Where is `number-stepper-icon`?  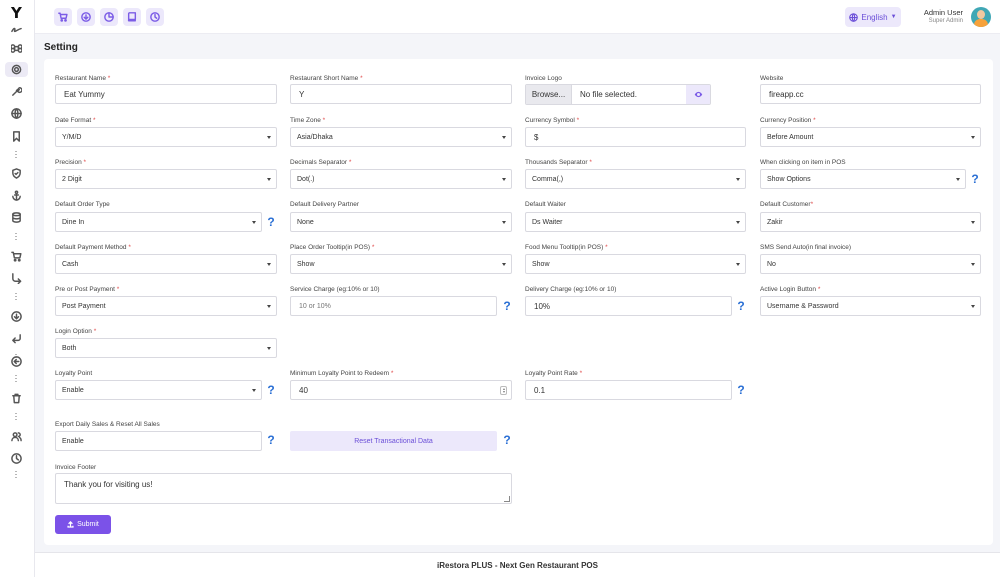 number-stepper-icon is located at coordinates (503, 390).